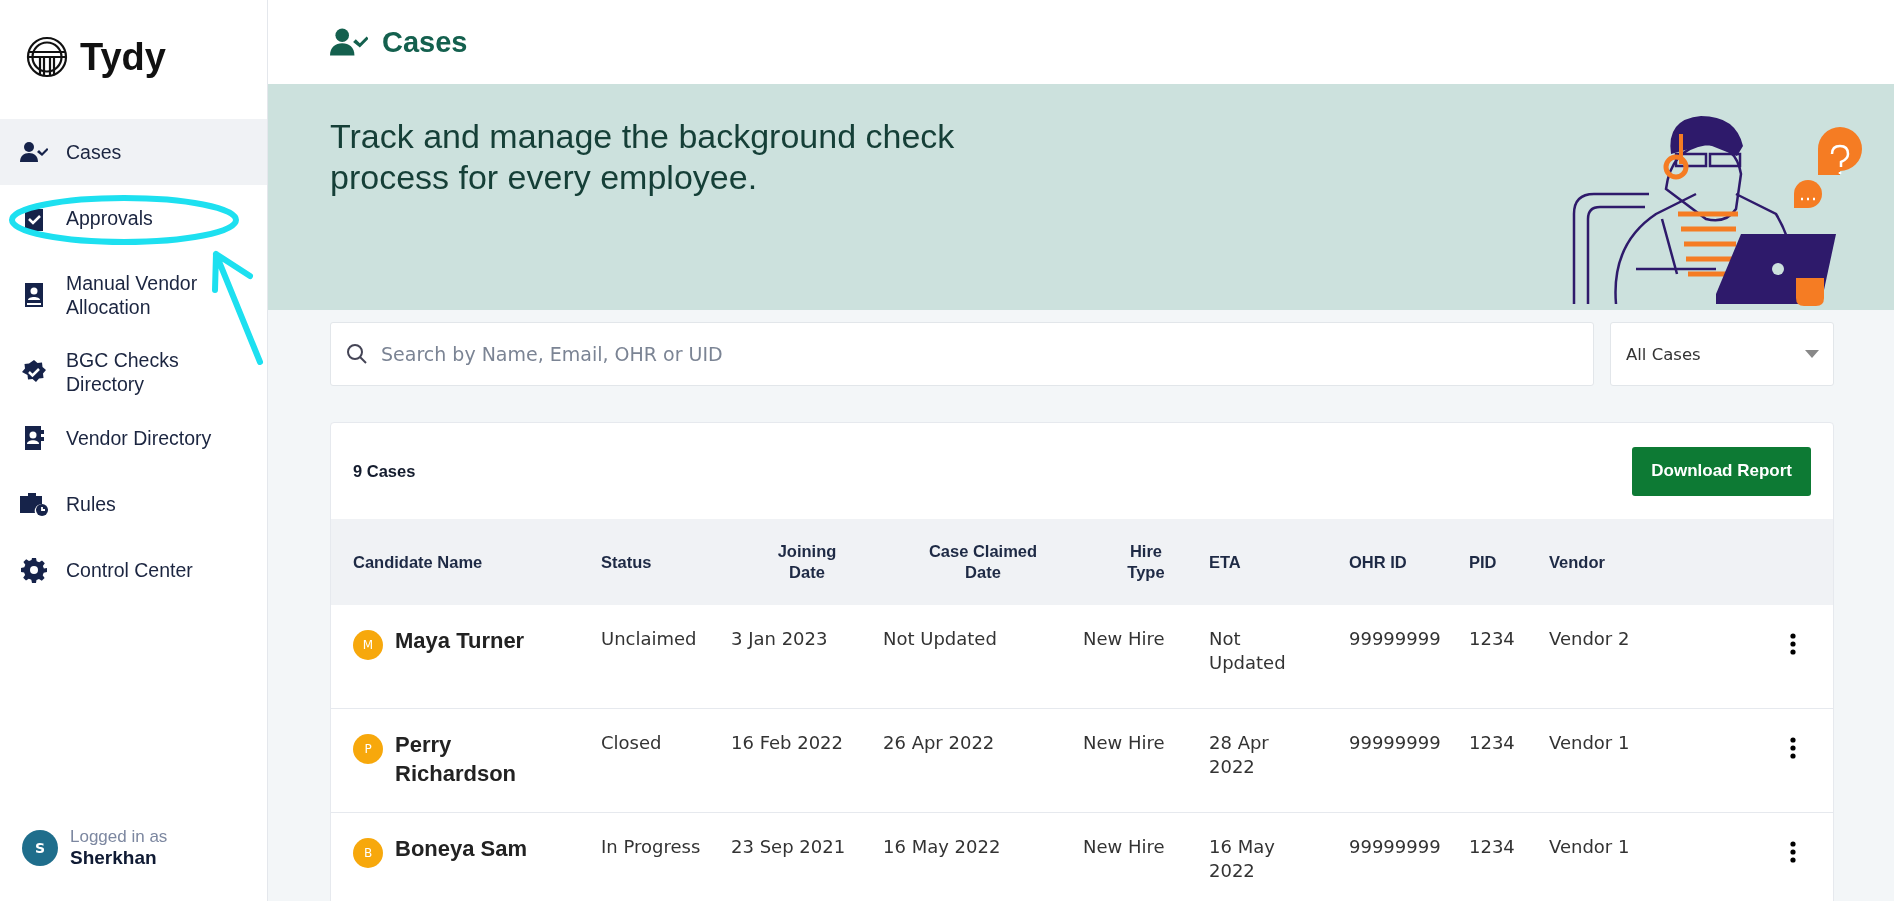 Image resolution: width=1894 pixels, height=901 pixels. I want to click on page-title: Cases, so click(425, 42).